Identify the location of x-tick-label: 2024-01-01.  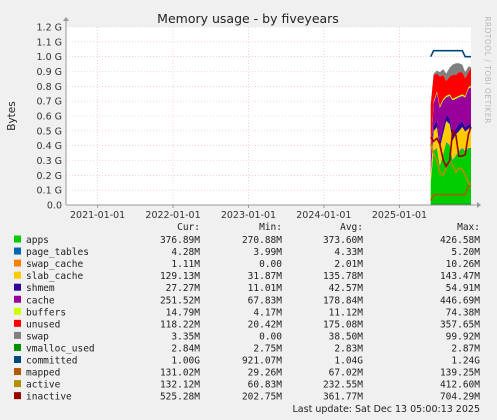
(323, 215).